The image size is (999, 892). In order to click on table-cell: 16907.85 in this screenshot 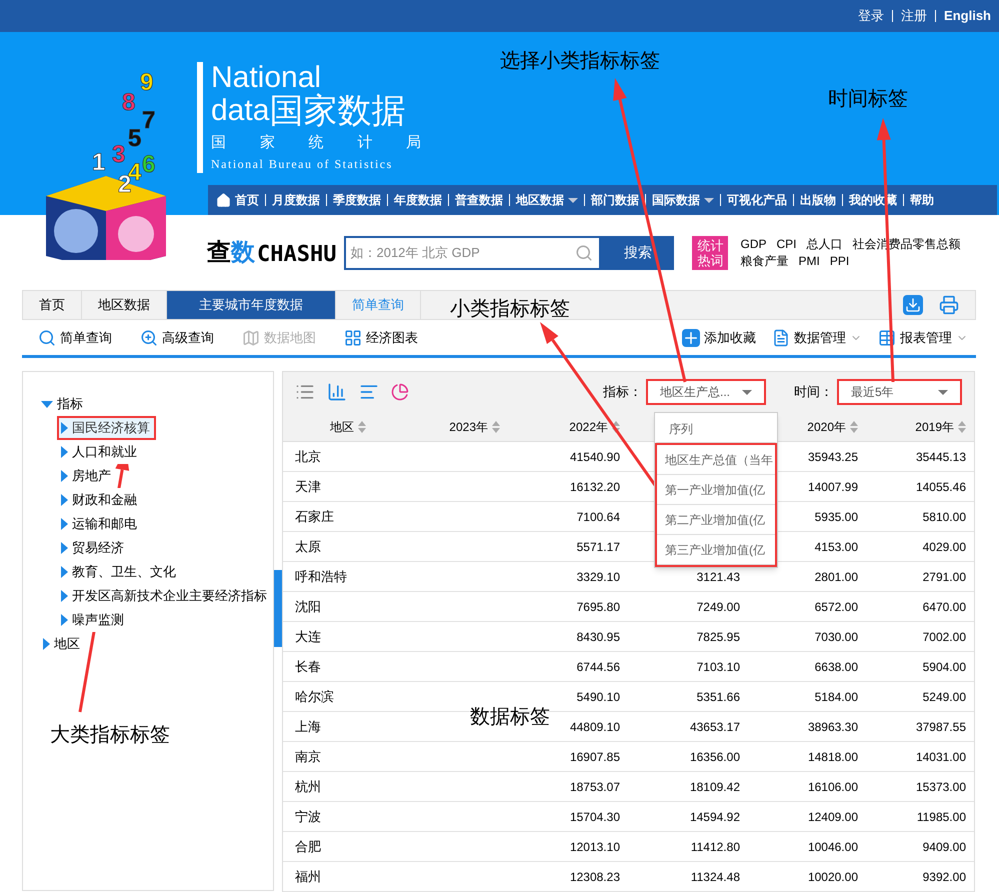, I will do `click(568, 757)`.